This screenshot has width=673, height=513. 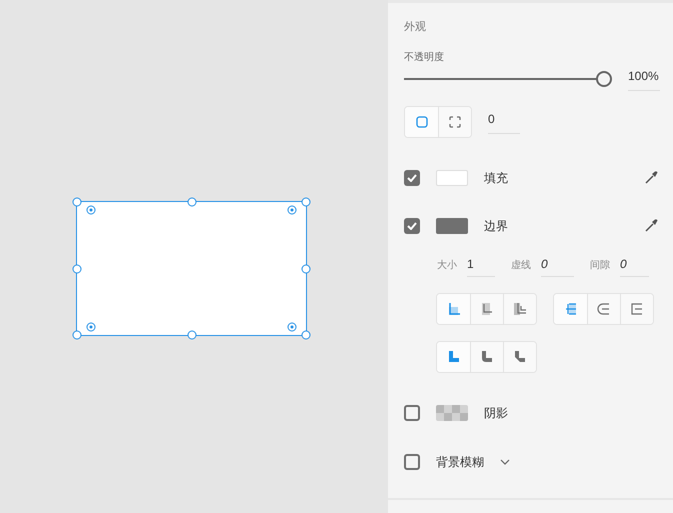 I want to click on gap-field: 0, so click(x=634, y=265).